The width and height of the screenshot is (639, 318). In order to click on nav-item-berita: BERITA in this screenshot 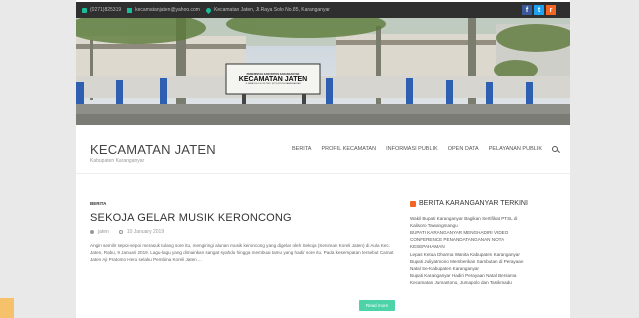, I will do `click(301, 149)`.